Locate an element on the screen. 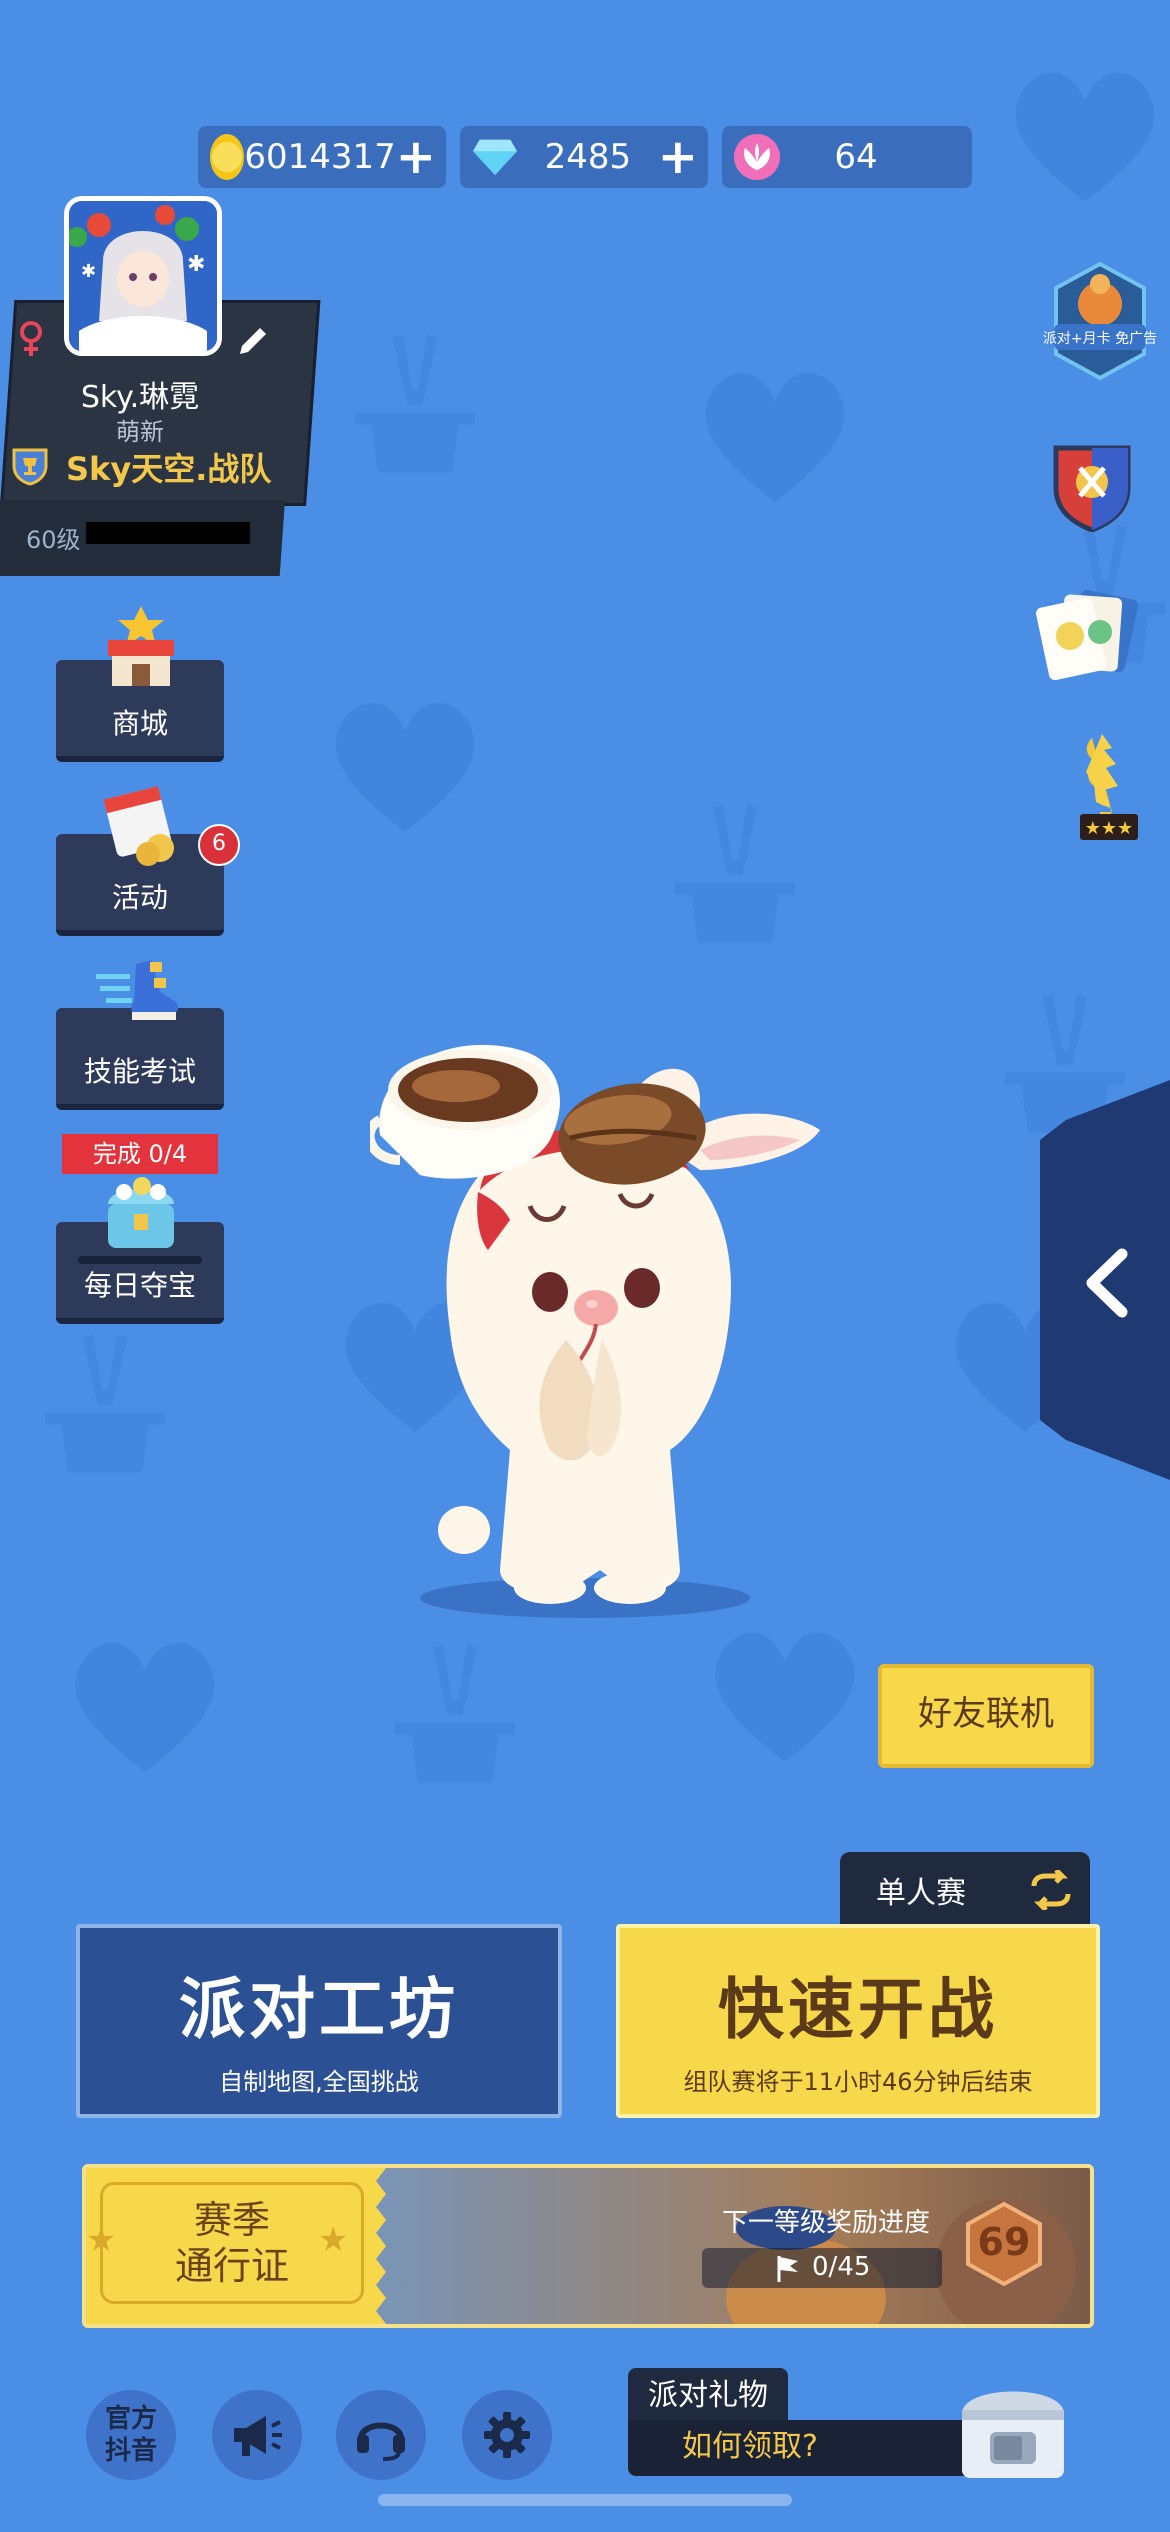 The height and width of the screenshot is (2532, 1170). mode-label: 单人赛 is located at coordinates (921, 1893).